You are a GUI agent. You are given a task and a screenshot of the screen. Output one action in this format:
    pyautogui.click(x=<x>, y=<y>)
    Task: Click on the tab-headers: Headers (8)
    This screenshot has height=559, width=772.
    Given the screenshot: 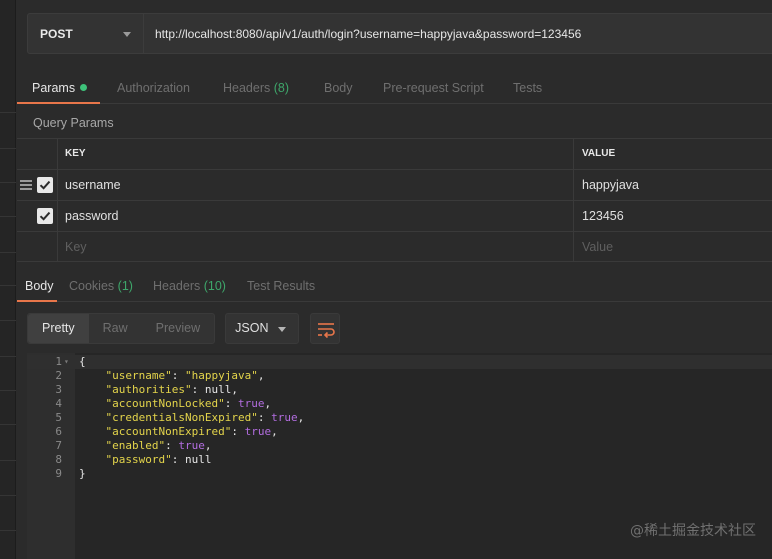 What is the action you would take?
    pyautogui.click(x=256, y=85)
    